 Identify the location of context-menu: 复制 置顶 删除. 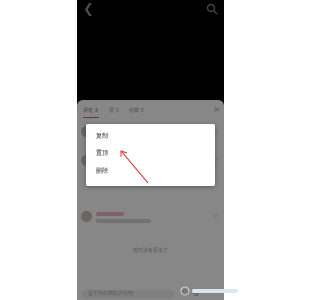
(150, 155).